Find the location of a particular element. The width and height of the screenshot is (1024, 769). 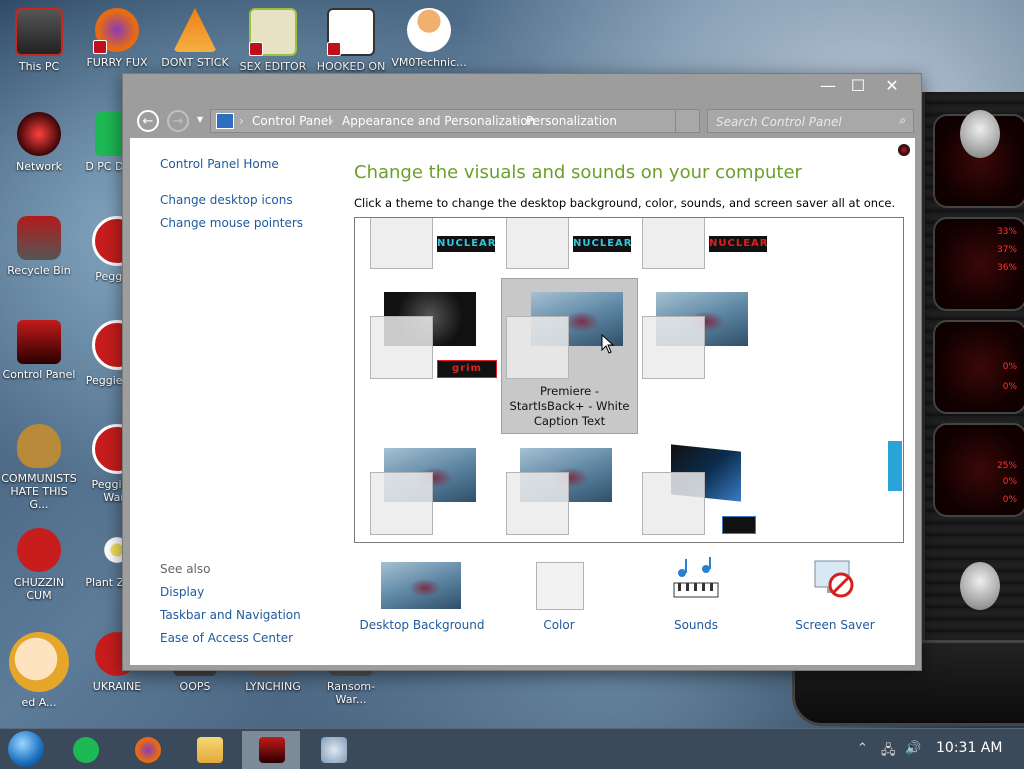

minimize-button: — is located at coordinates (828, 86).